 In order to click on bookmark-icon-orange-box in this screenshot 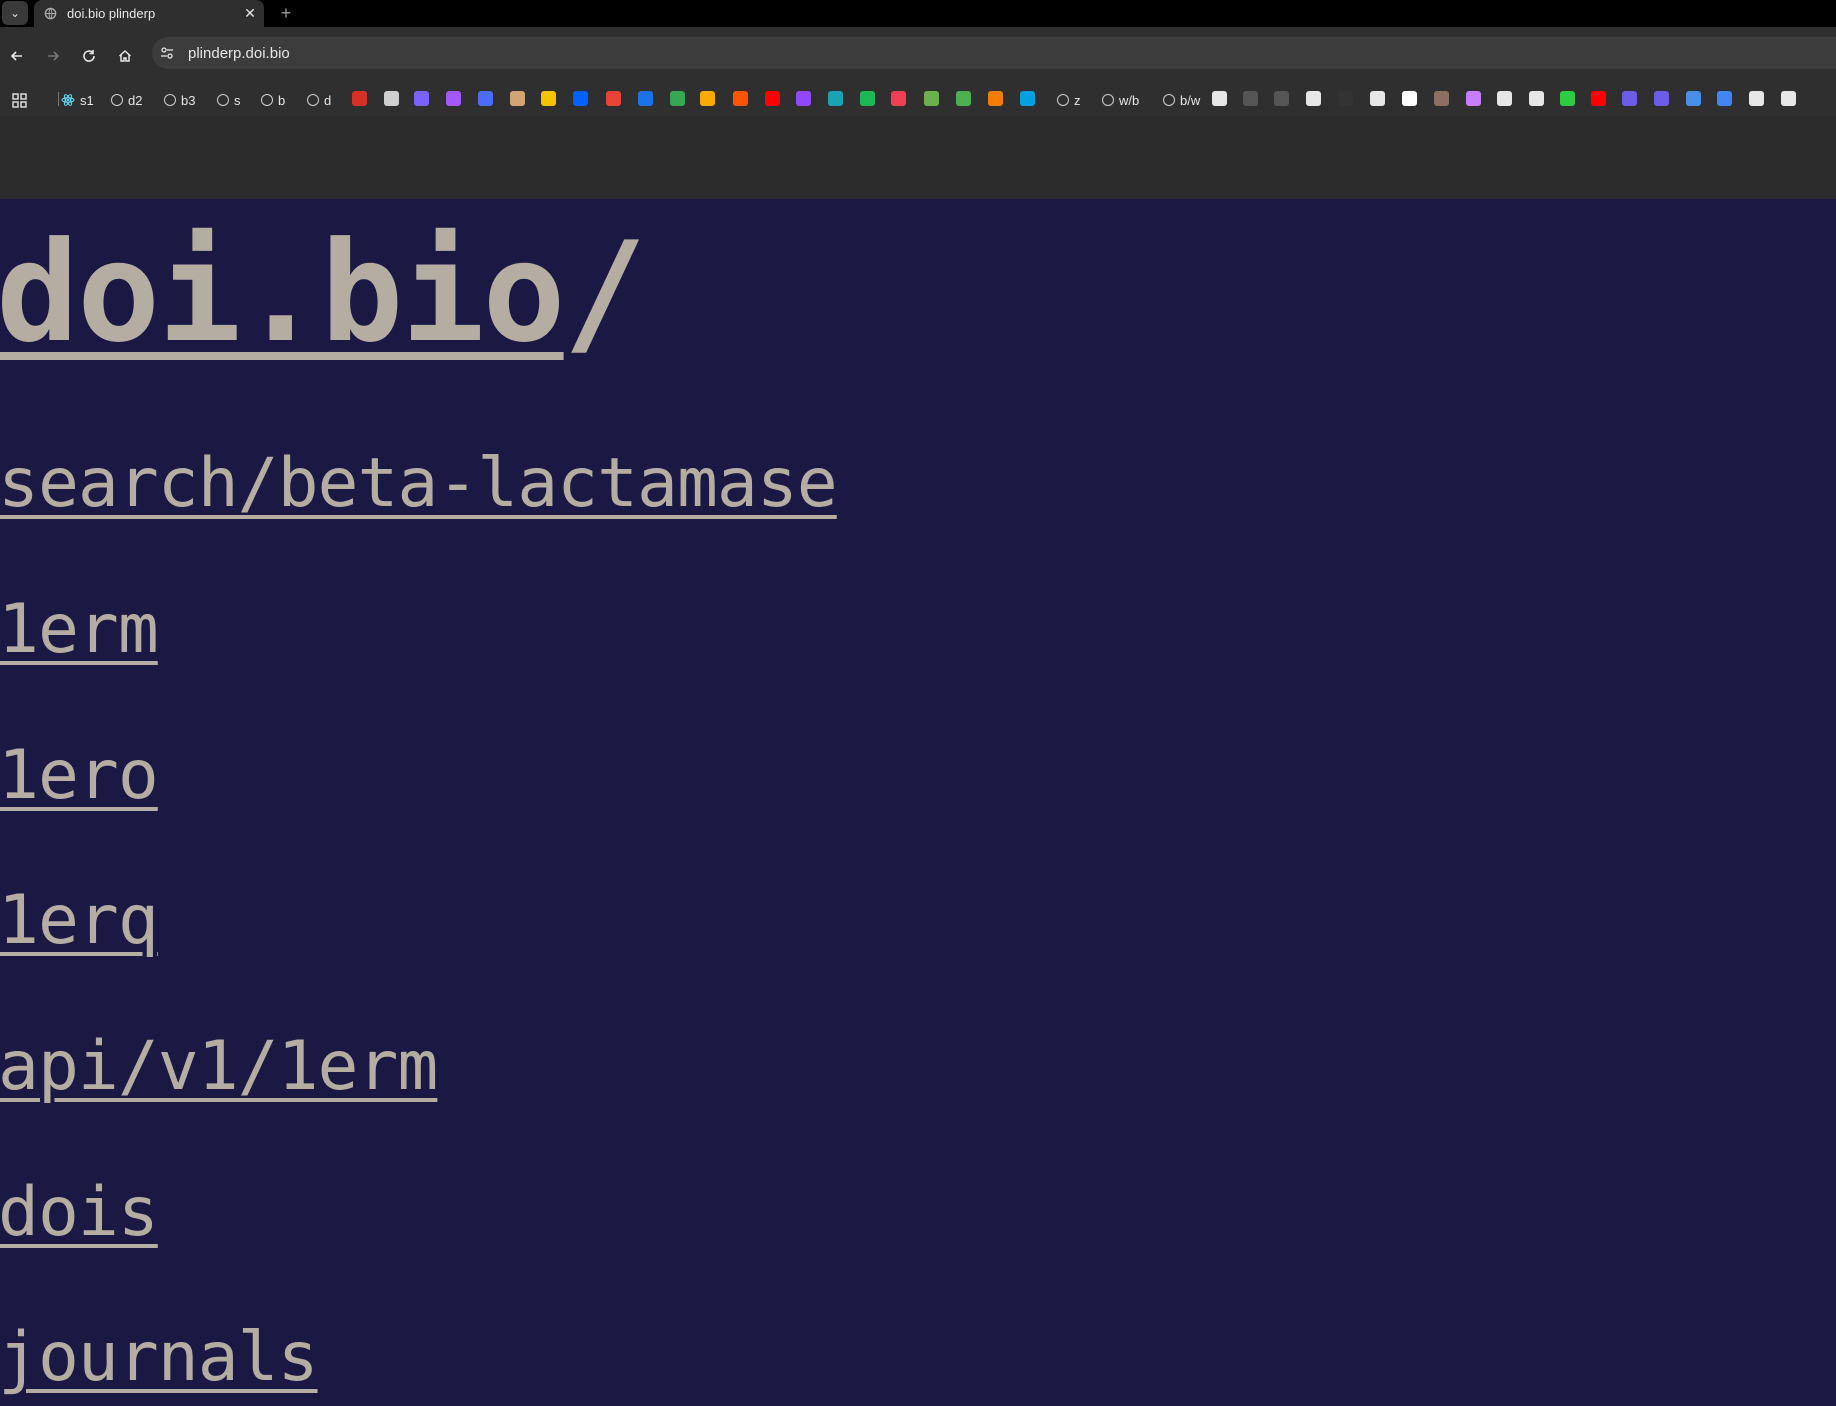, I will do `click(995, 98)`.